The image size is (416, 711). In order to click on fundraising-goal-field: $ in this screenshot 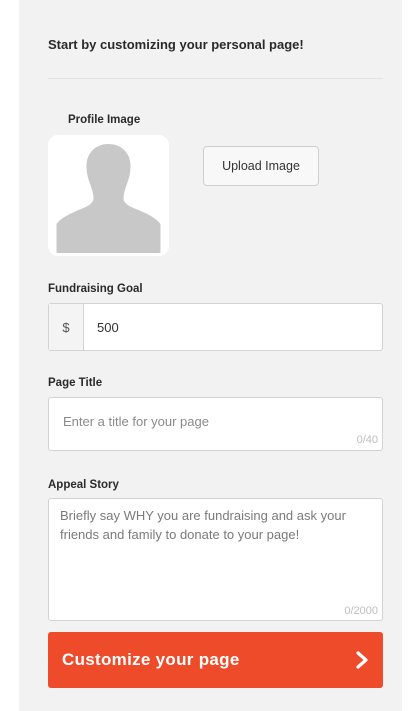, I will do `click(215, 327)`.